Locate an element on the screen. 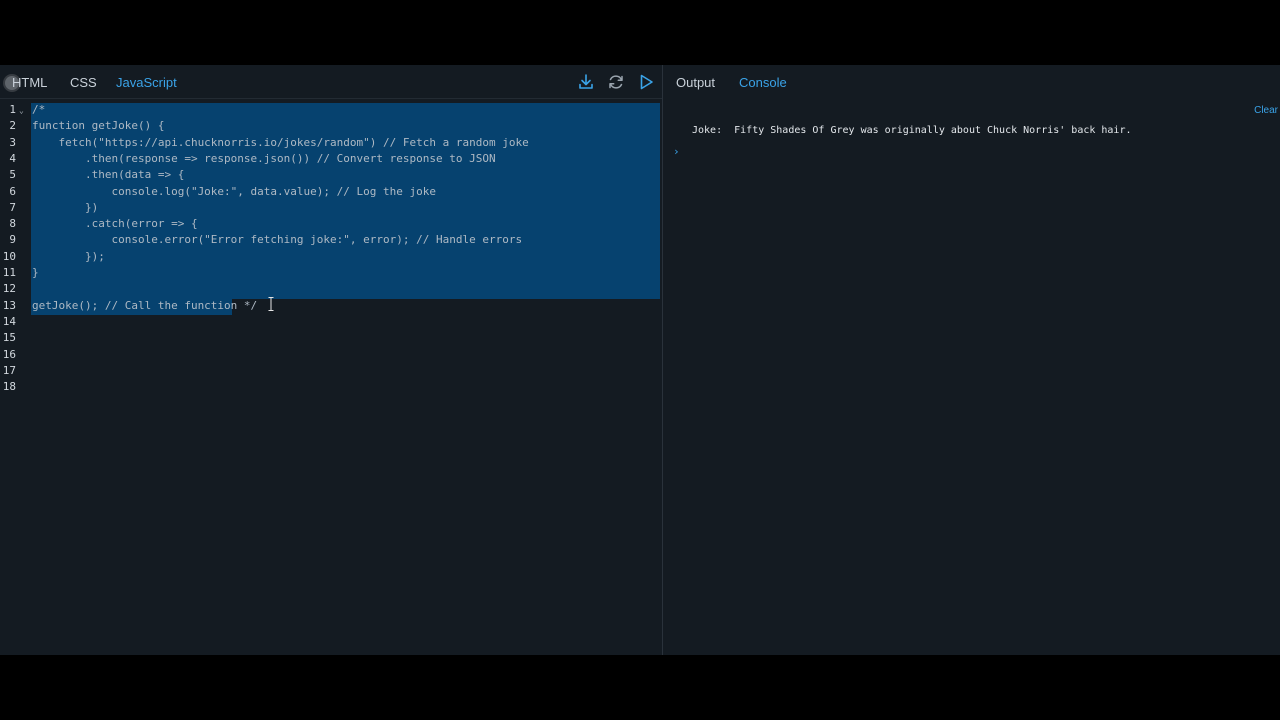  code-line: 2 function getJoke() { is located at coordinates (331, 126).